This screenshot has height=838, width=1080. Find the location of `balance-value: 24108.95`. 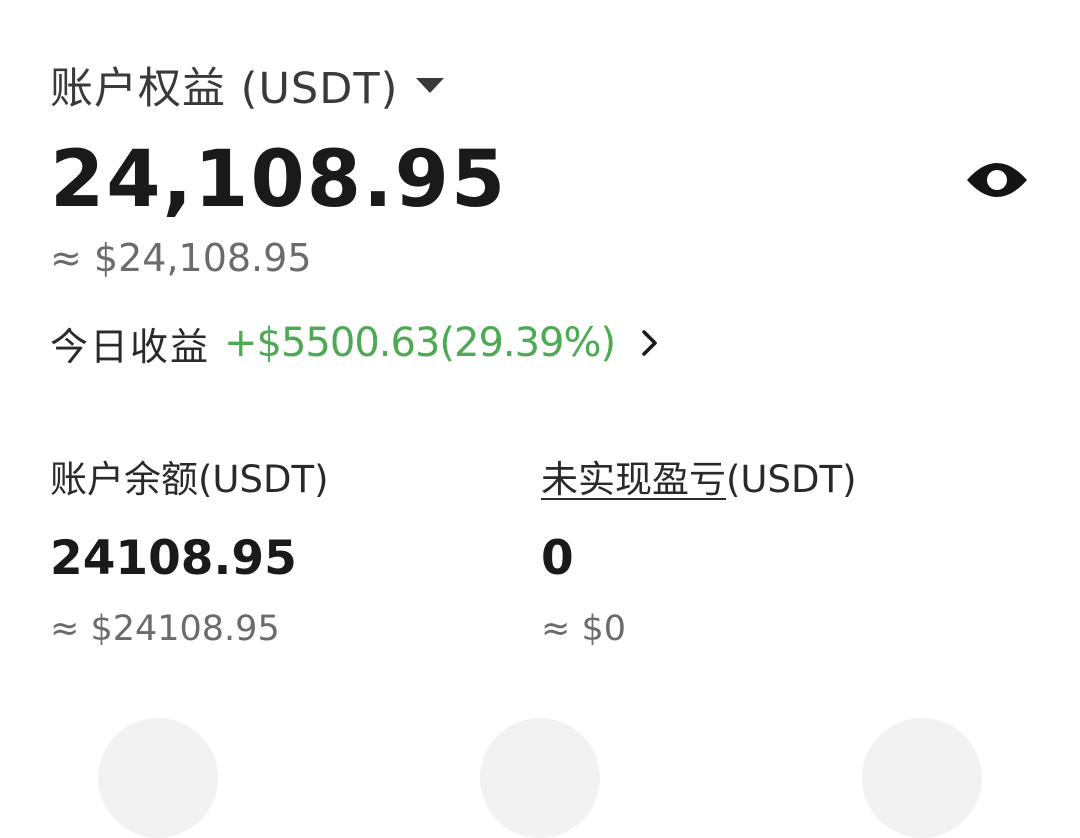

balance-value: 24108.95 is located at coordinates (173, 558).